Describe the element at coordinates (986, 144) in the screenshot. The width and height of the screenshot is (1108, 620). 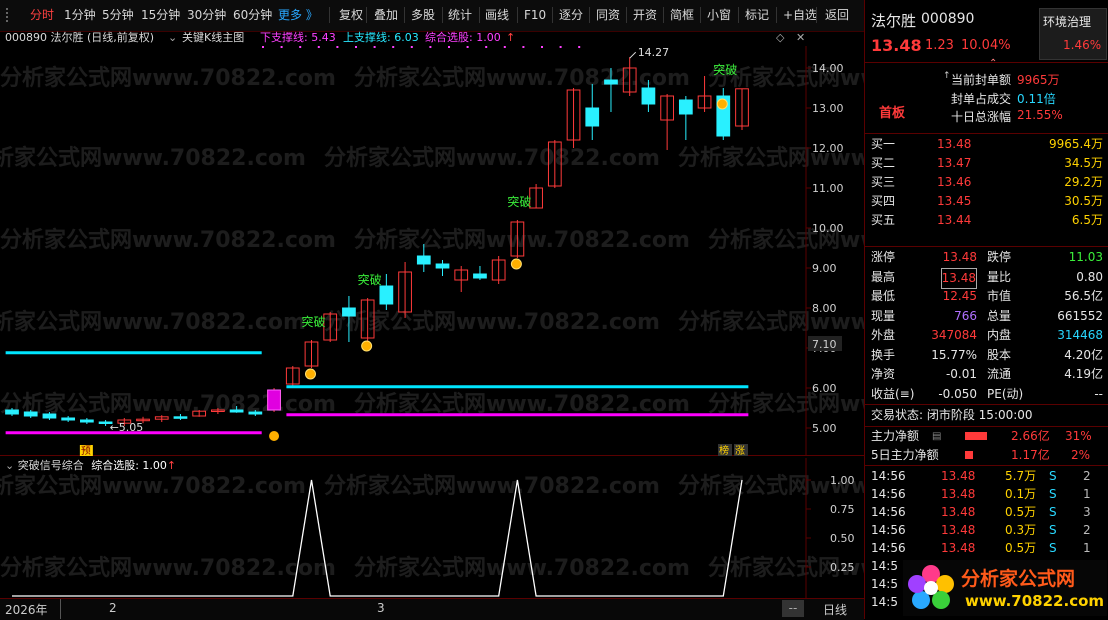
I see `order-book-row: 买一 13.48 9965.4万` at that location.